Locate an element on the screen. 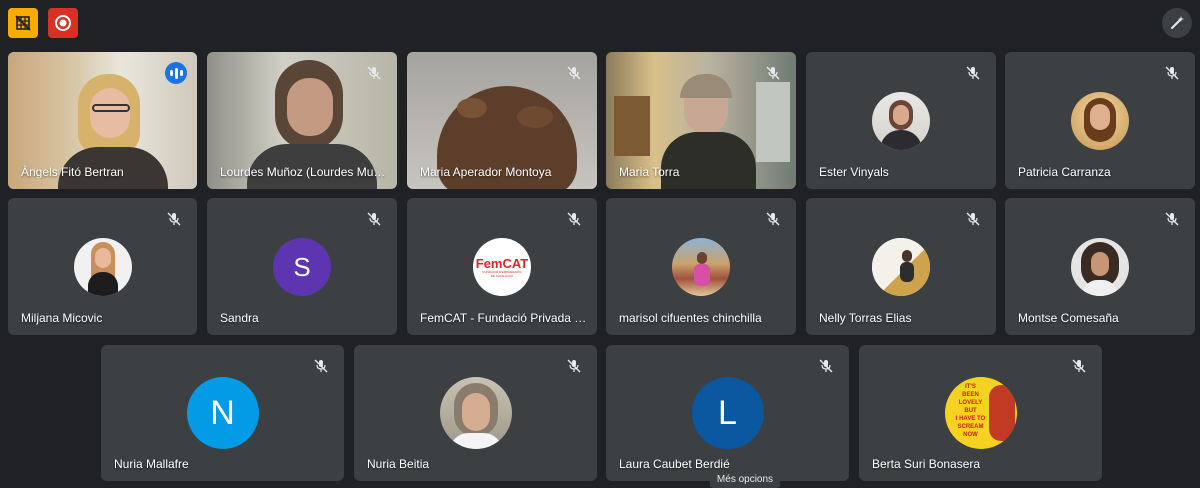  effects-button is located at coordinates (1177, 23).